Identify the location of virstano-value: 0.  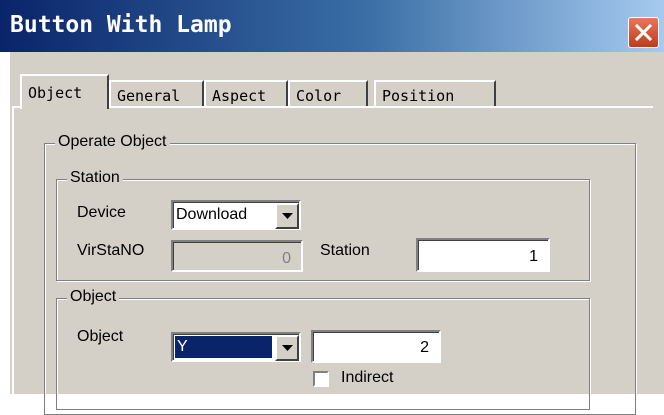
(286, 258).